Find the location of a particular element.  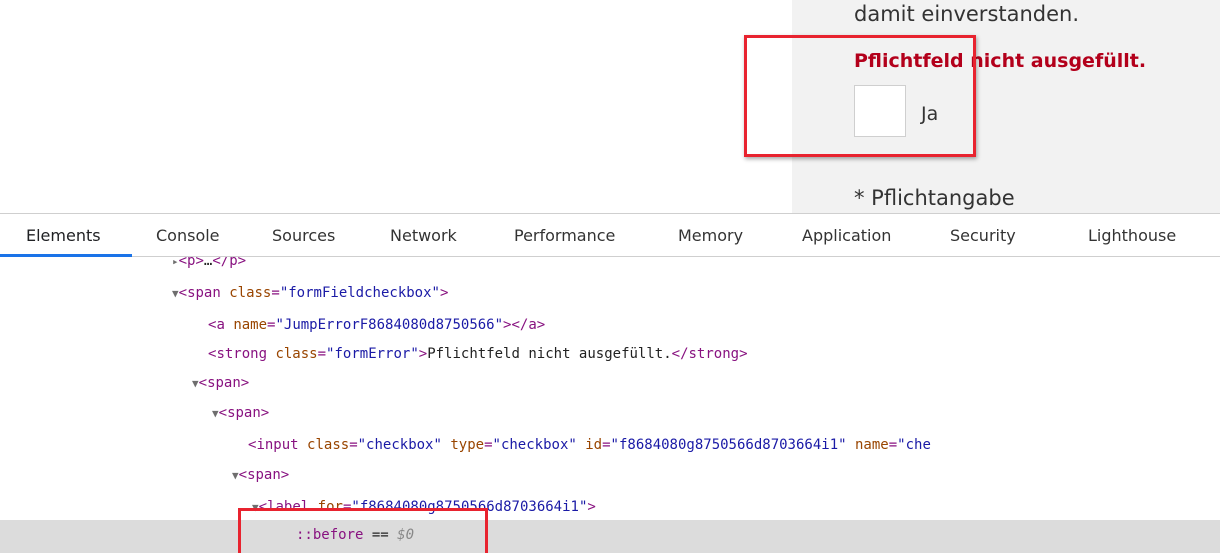

dom-node-a: <a name="JumpErrorF8684080d8750566"></a> is located at coordinates (610, 325).